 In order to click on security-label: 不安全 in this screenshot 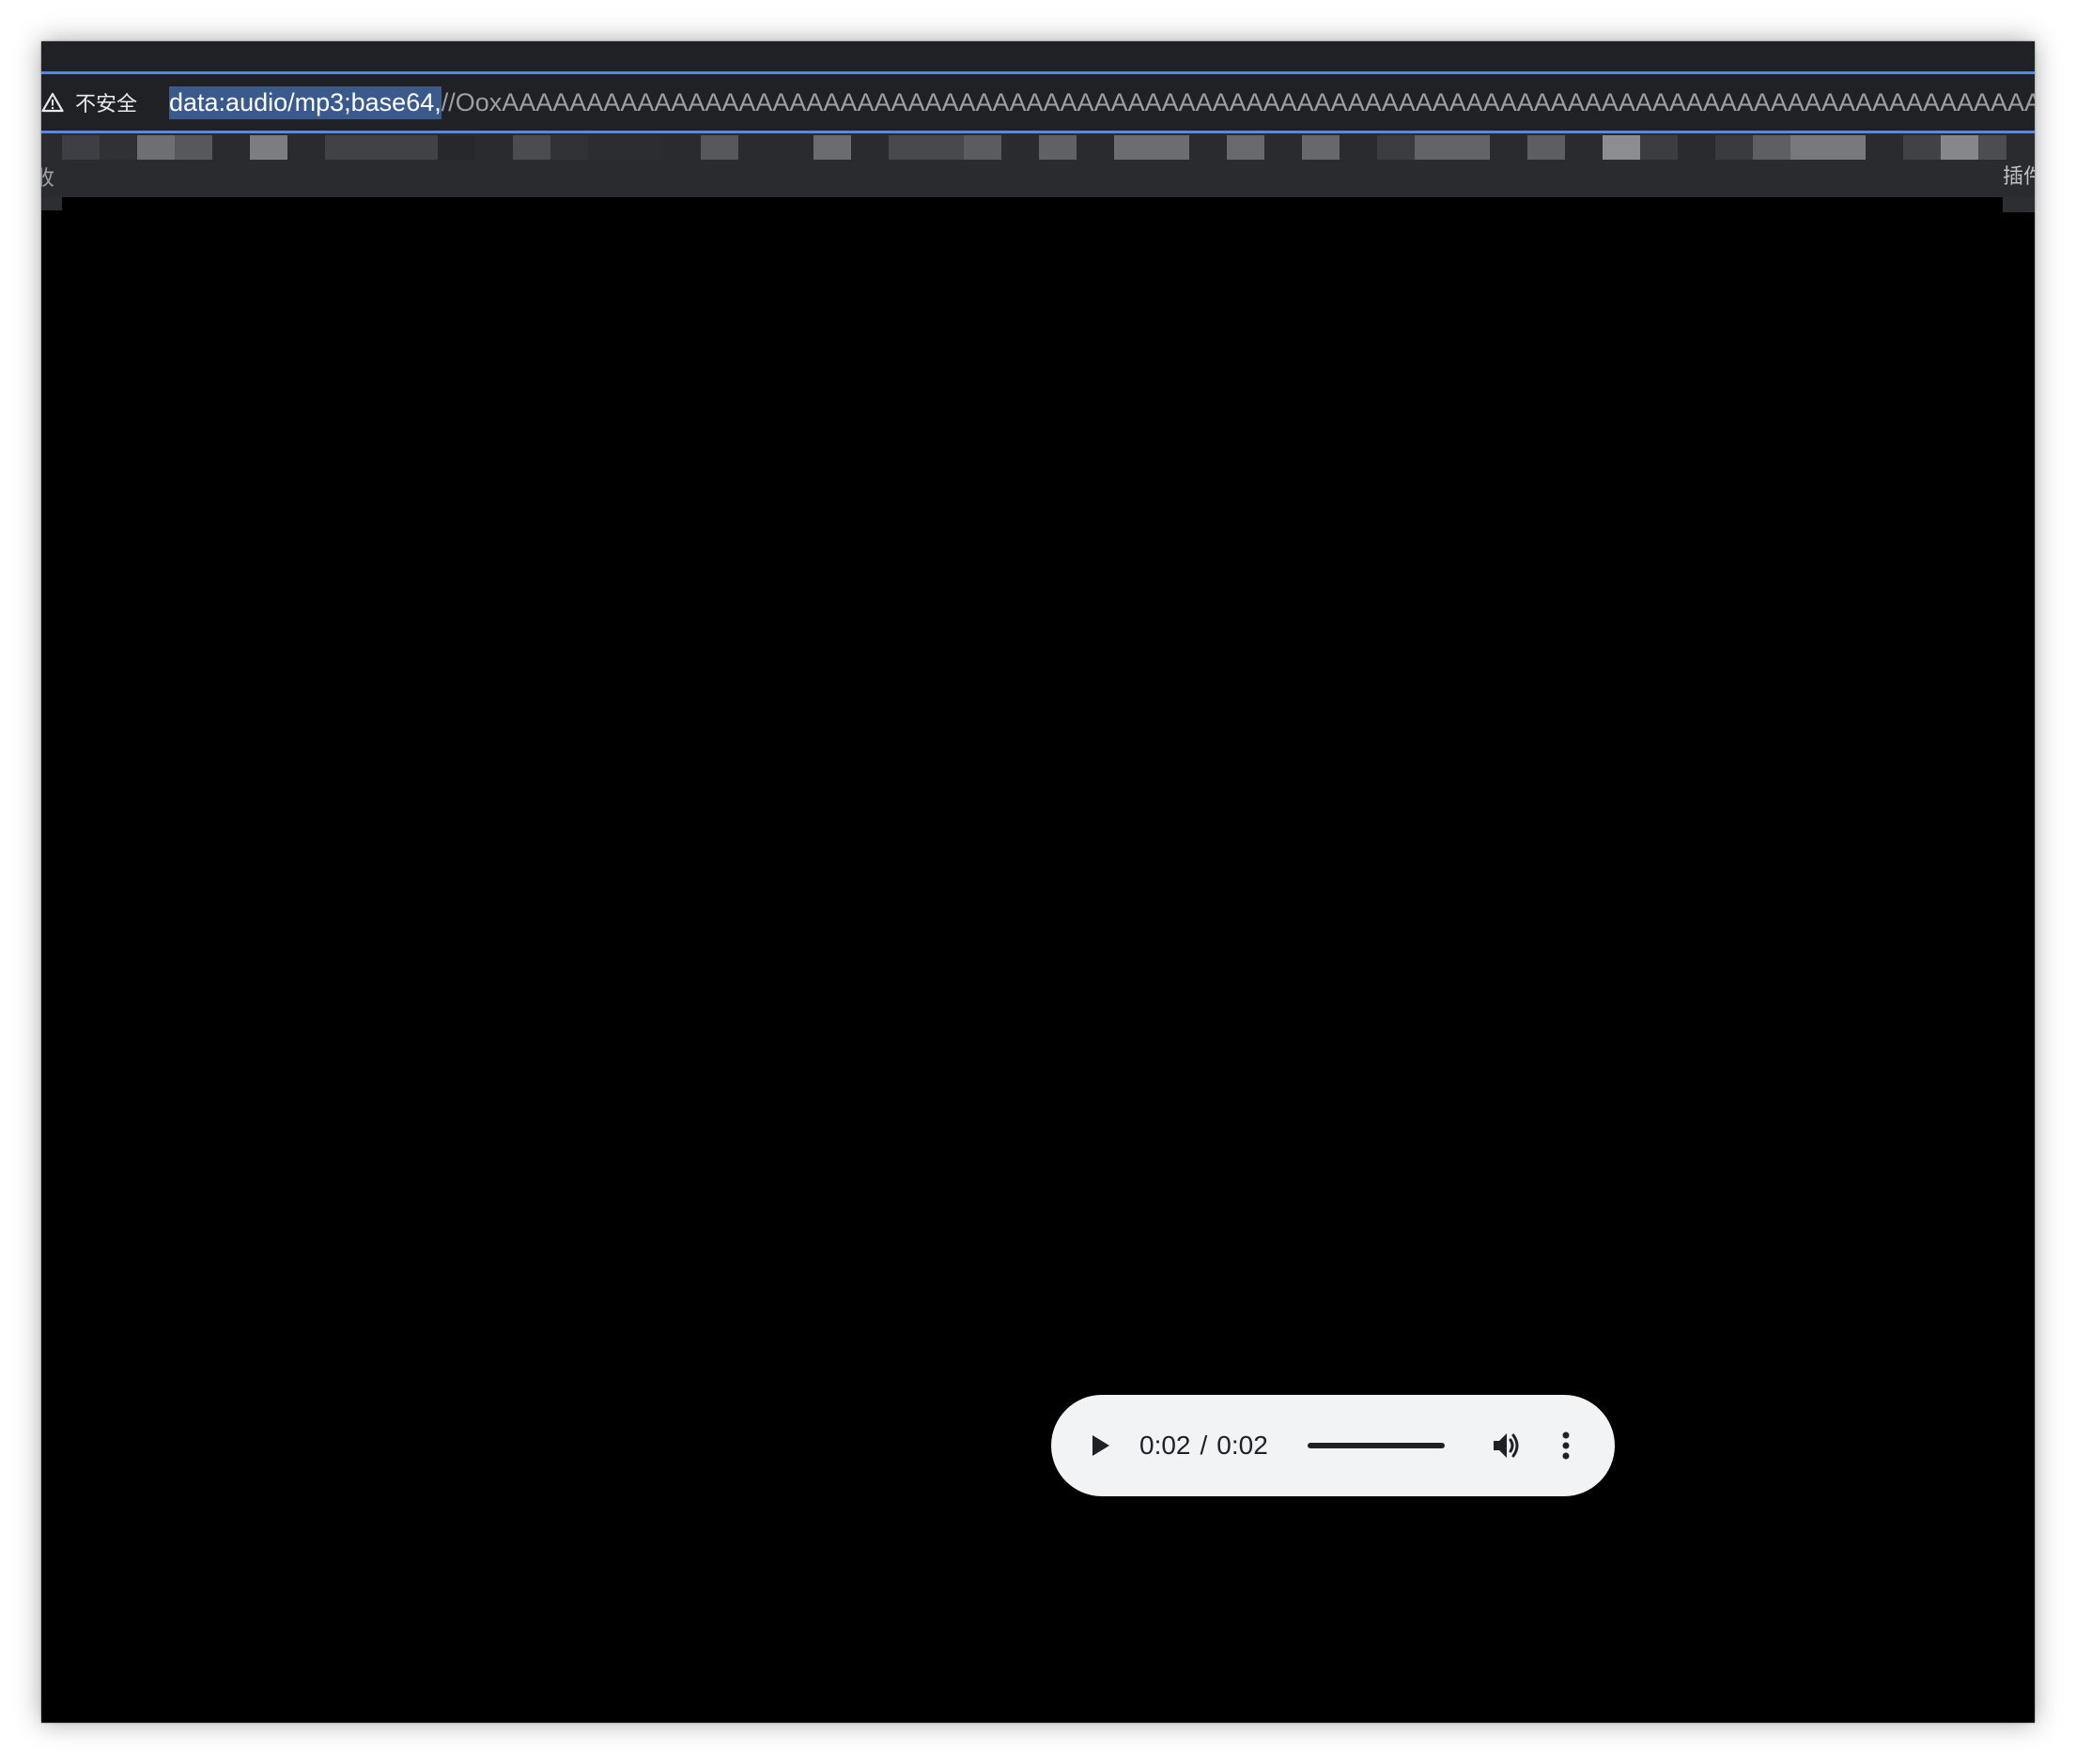, I will do `click(106, 104)`.